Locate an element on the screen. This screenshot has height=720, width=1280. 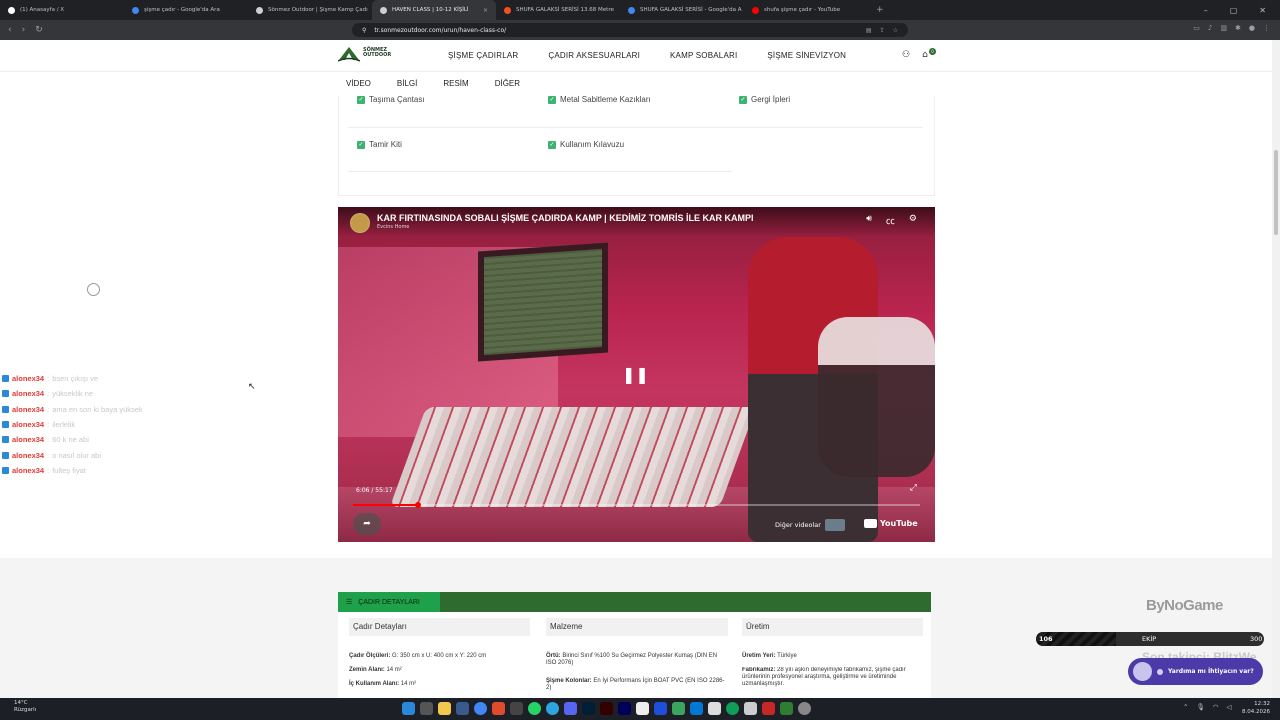
accessory-label: Taşıma Çantası is located at coordinates (397, 99).